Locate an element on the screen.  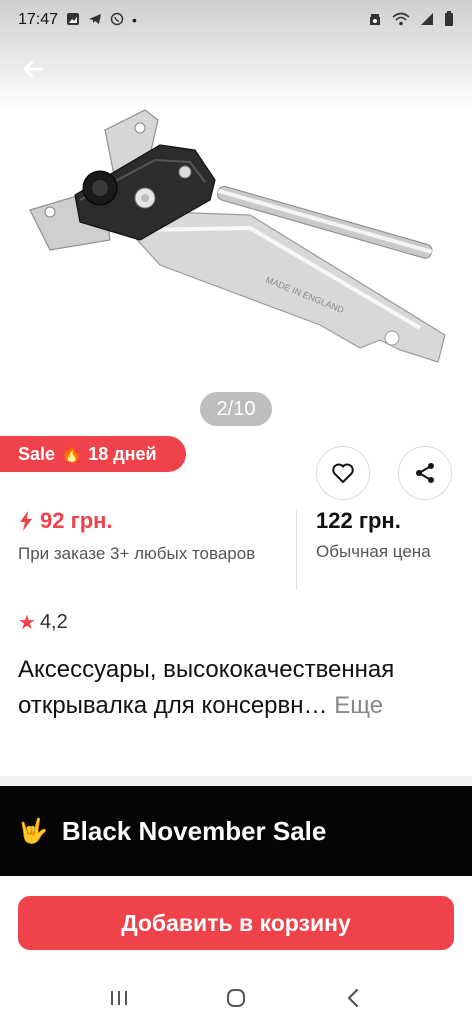
recent-apps-button is located at coordinates (119, 998).